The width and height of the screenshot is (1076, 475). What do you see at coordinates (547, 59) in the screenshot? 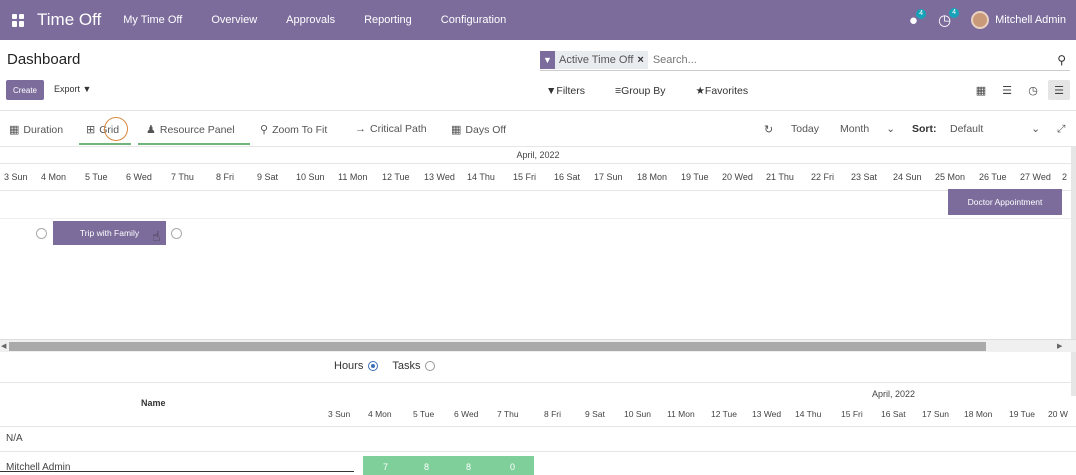
I see `filter-icon: ▼` at bounding box center [547, 59].